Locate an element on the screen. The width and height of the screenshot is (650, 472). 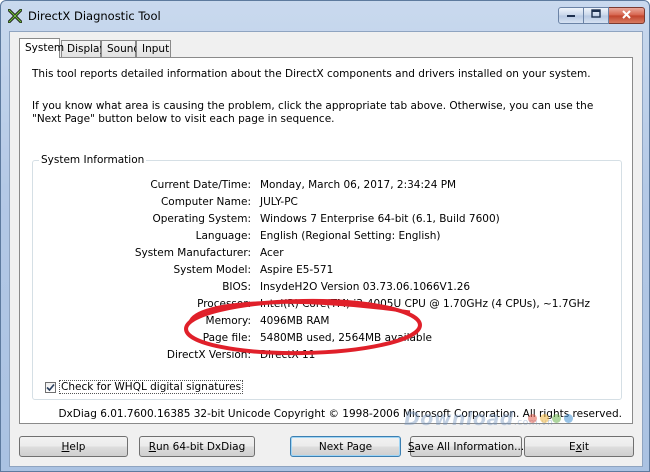
info-label: BIOS: is located at coordinates (236, 287).